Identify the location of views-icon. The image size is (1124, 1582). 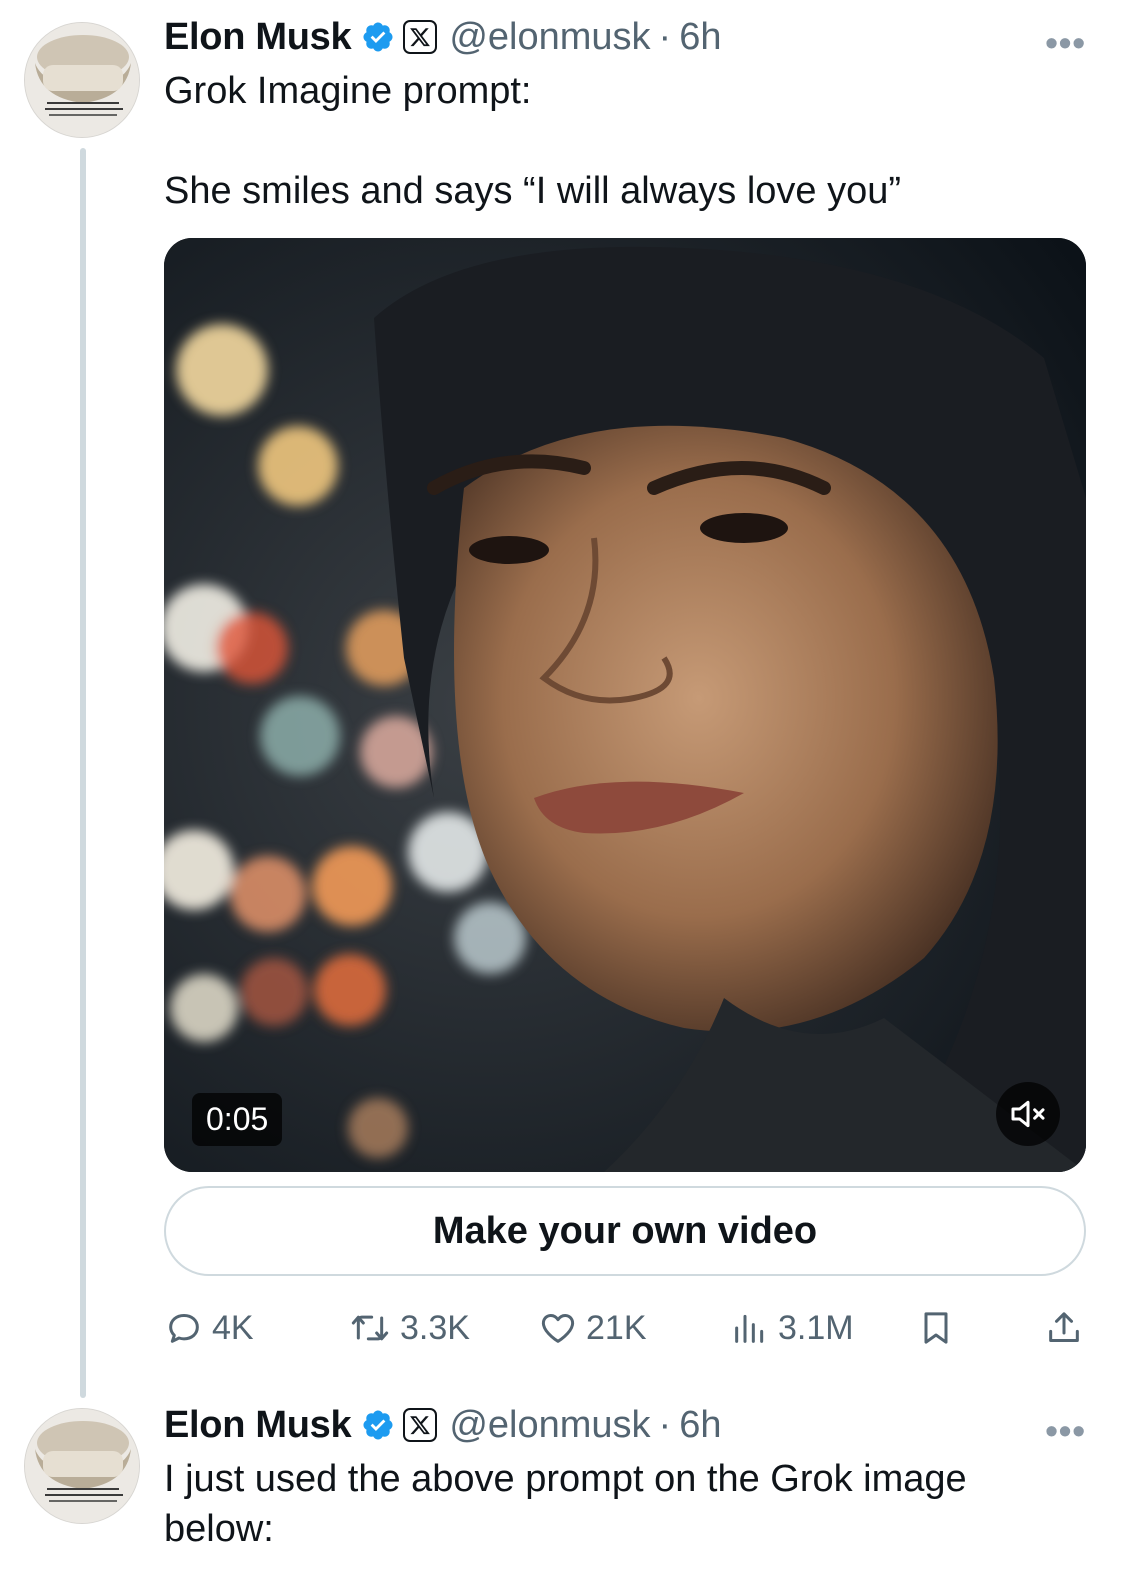
(749, 1328).